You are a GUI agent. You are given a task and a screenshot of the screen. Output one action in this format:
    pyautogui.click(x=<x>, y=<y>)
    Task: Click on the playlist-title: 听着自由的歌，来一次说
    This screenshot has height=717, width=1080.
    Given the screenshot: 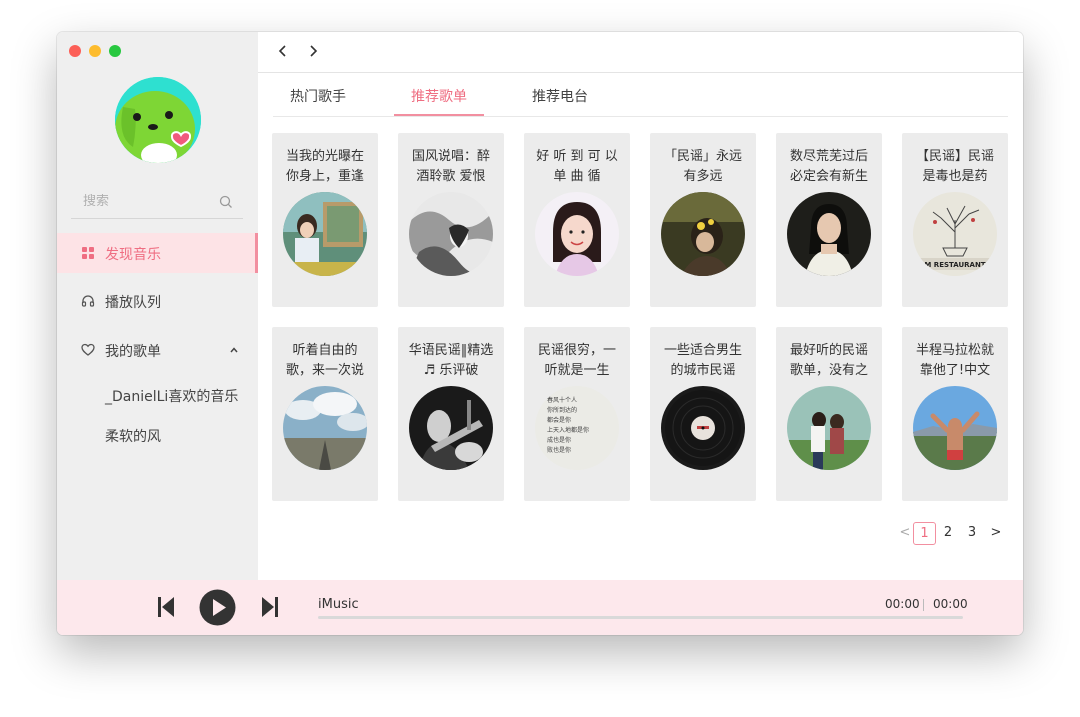 What is the action you would take?
    pyautogui.click(x=324, y=360)
    